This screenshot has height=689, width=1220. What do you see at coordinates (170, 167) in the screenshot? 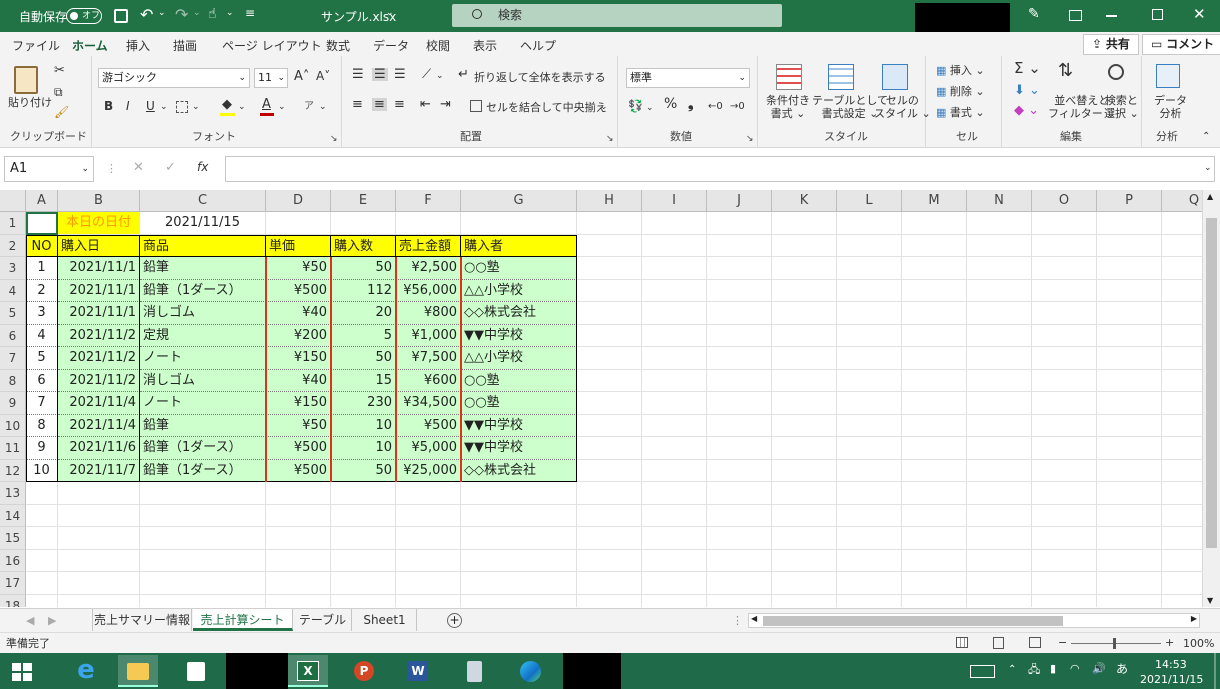
I see `enter-icon: ✓` at bounding box center [170, 167].